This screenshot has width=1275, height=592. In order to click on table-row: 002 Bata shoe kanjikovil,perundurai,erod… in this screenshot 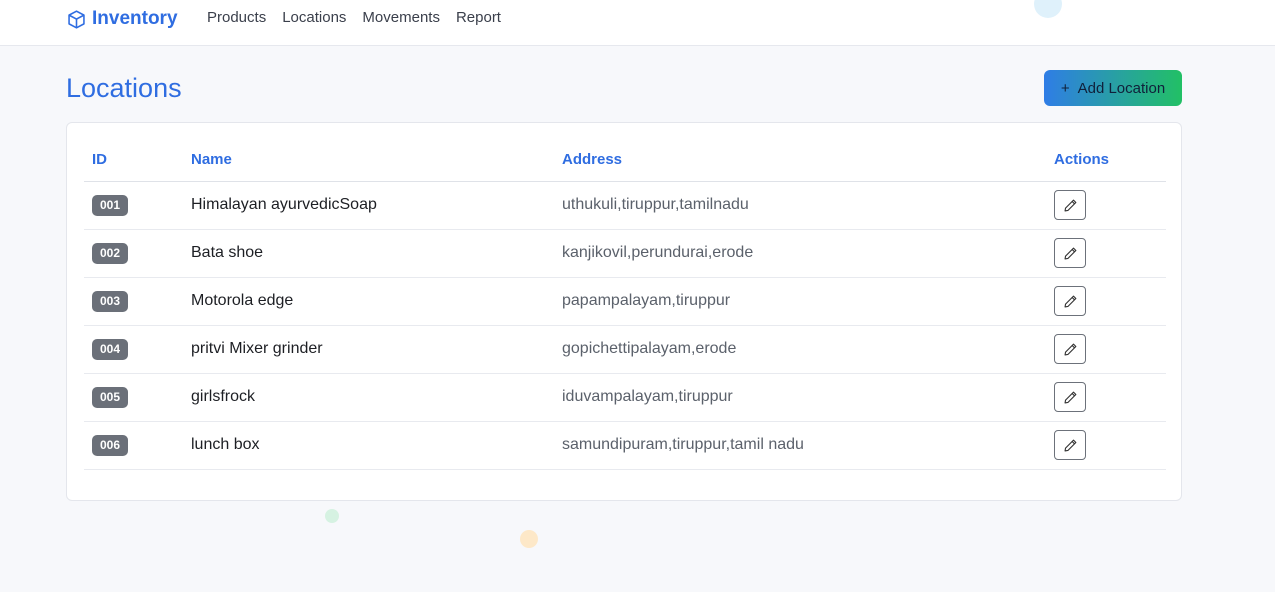, I will do `click(625, 253)`.